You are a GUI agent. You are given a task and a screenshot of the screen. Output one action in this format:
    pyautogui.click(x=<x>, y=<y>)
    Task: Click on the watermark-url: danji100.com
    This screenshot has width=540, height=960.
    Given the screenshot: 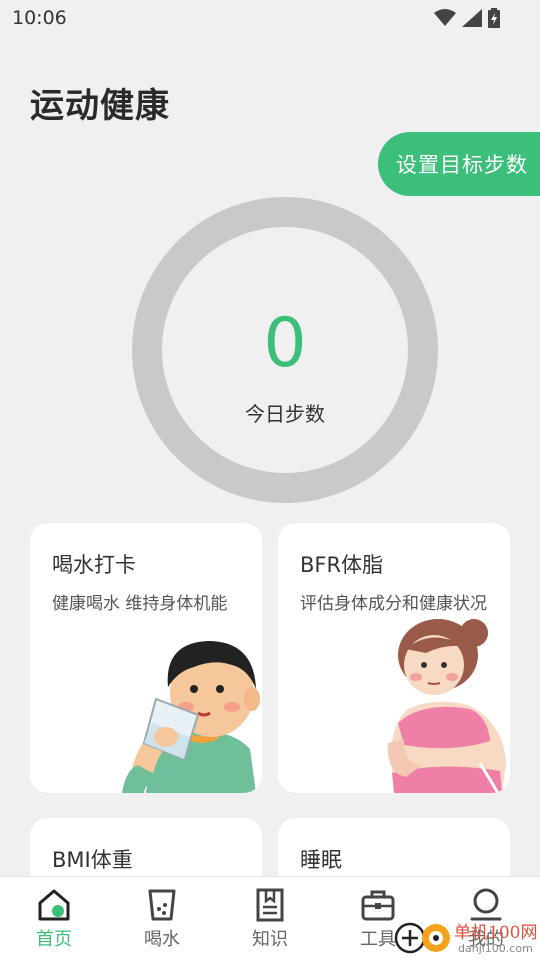 What is the action you would take?
    pyautogui.click(x=495, y=948)
    